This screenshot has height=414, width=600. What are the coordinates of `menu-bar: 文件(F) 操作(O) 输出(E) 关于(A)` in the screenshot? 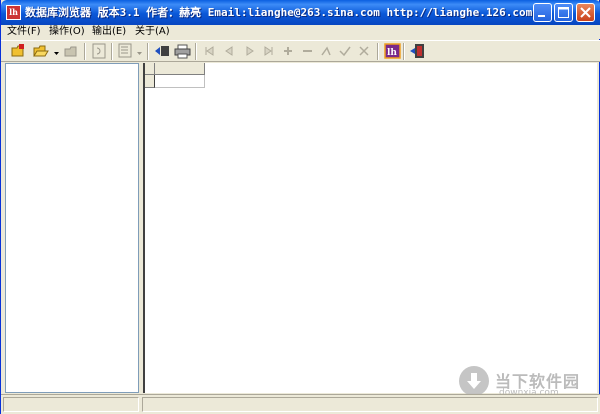 It's located at (300, 32).